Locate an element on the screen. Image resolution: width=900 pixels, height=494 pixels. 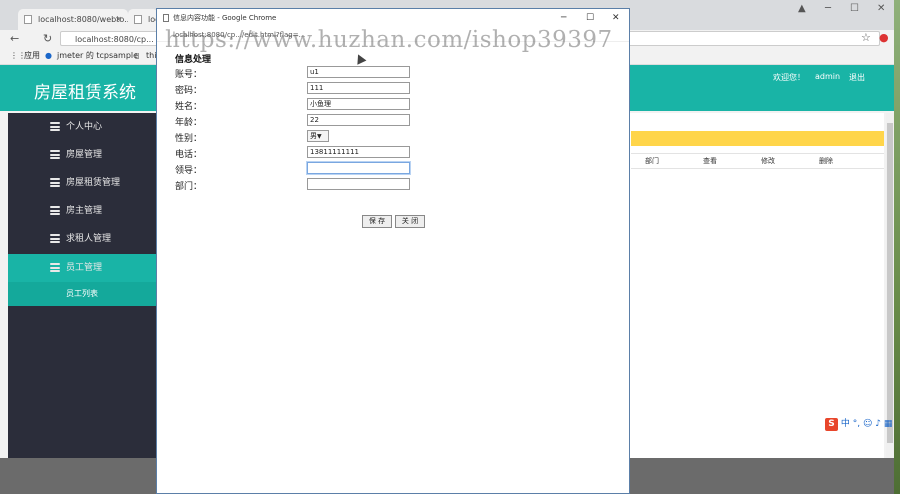
page-scrollbar is located at coordinates (890, 285).